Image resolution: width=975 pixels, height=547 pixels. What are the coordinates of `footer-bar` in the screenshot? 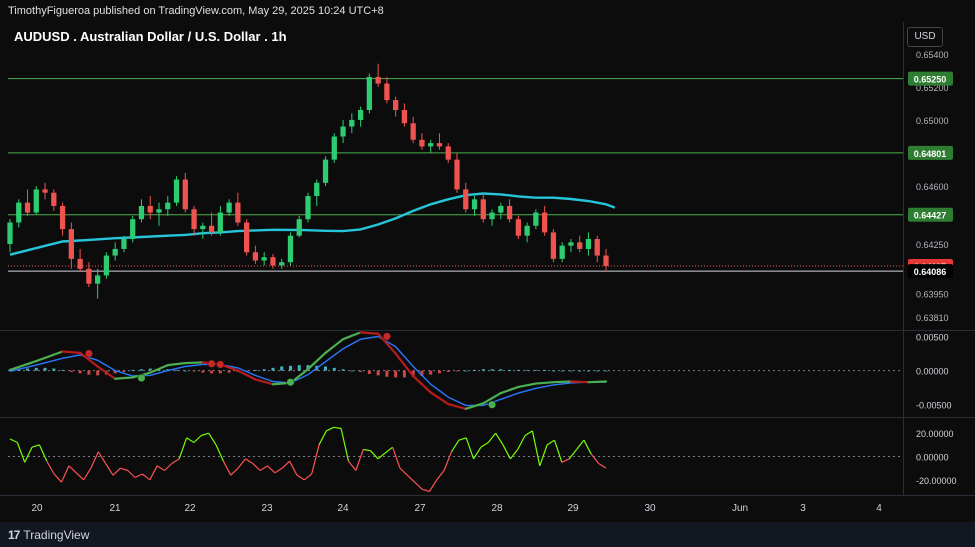 It's located at (487, 534).